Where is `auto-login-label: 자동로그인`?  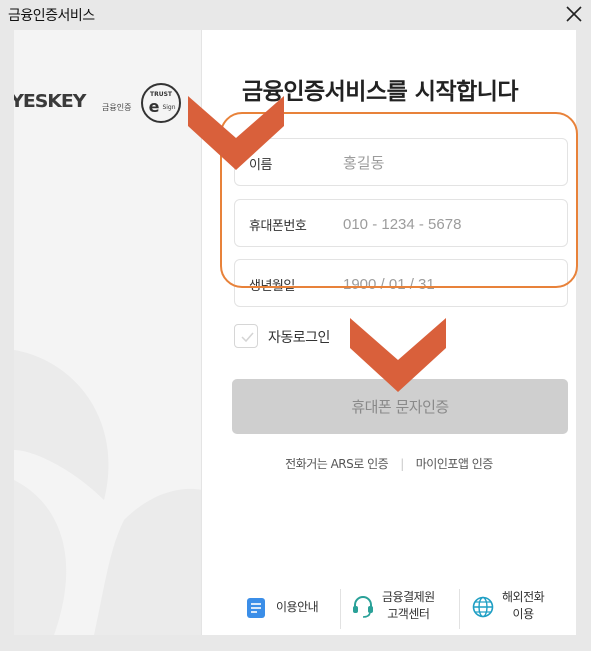 auto-login-label: 자동로그인 is located at coordinates (299, 338).